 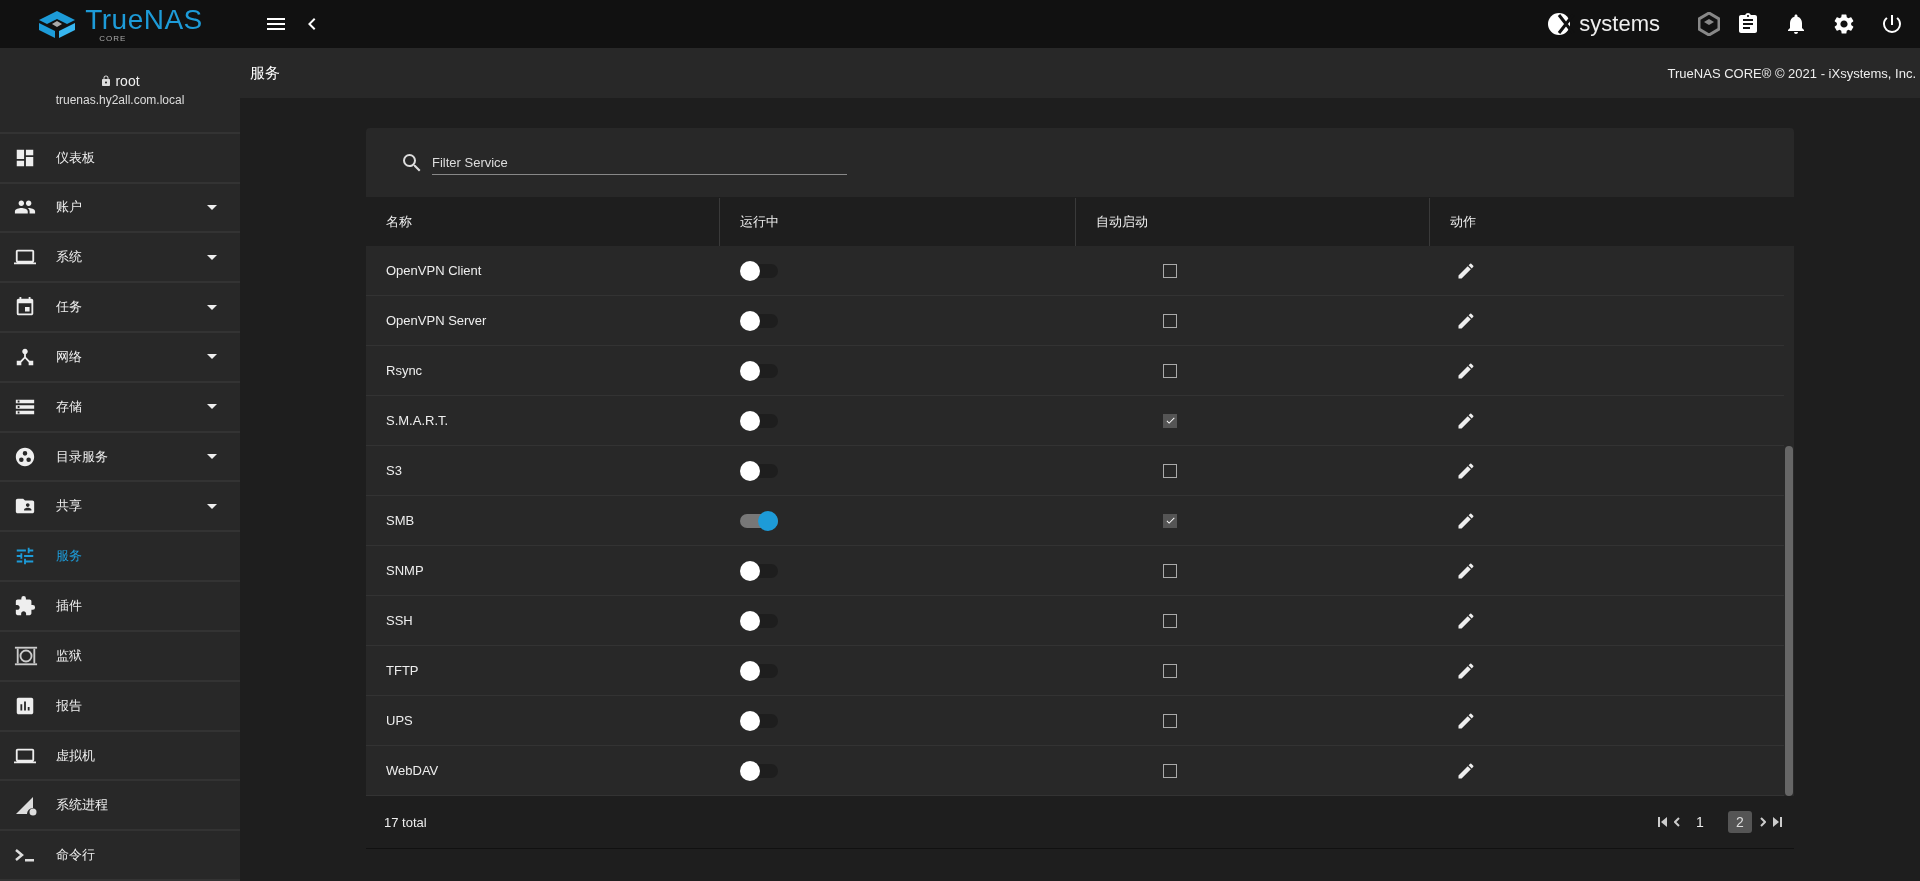 I want to click on sidebar-item: 命令行, so click(x=120, y=856).